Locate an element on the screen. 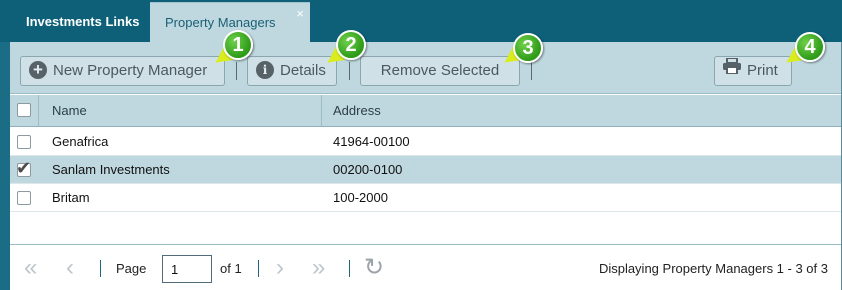 This screenshot has height=290, width=842. remove-selected-label: Remove Selected is located at coordinates (440, 70).